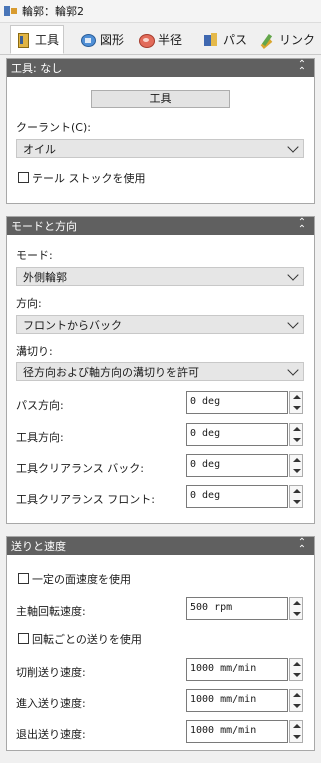  I want to click on mode-panel-header: モードと方向 ⌃ ⌃, so click(160, 226).